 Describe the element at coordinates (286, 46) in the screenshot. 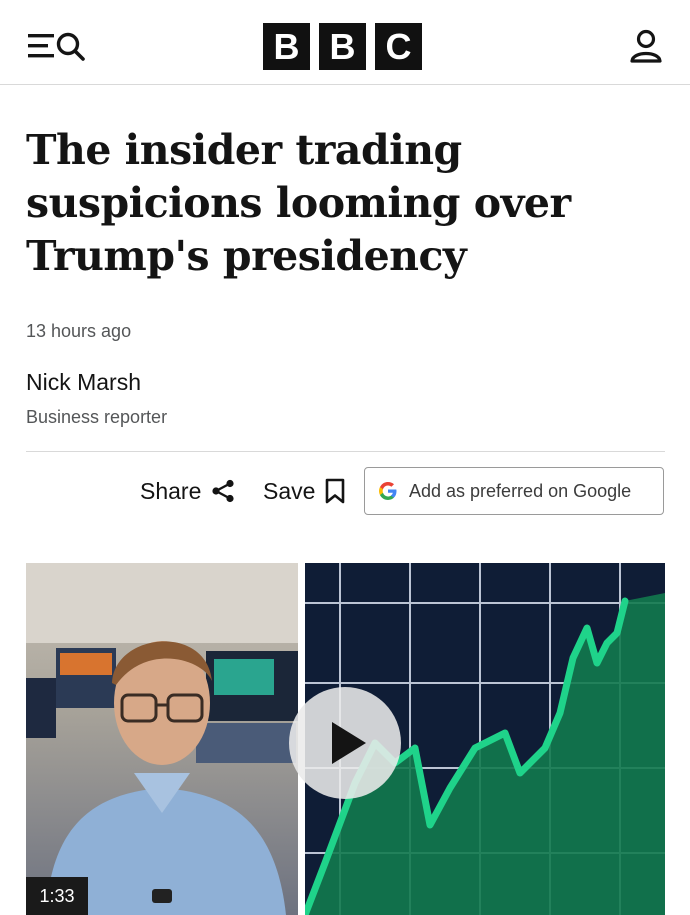

I see `logo-letter-b1: B` at that location.